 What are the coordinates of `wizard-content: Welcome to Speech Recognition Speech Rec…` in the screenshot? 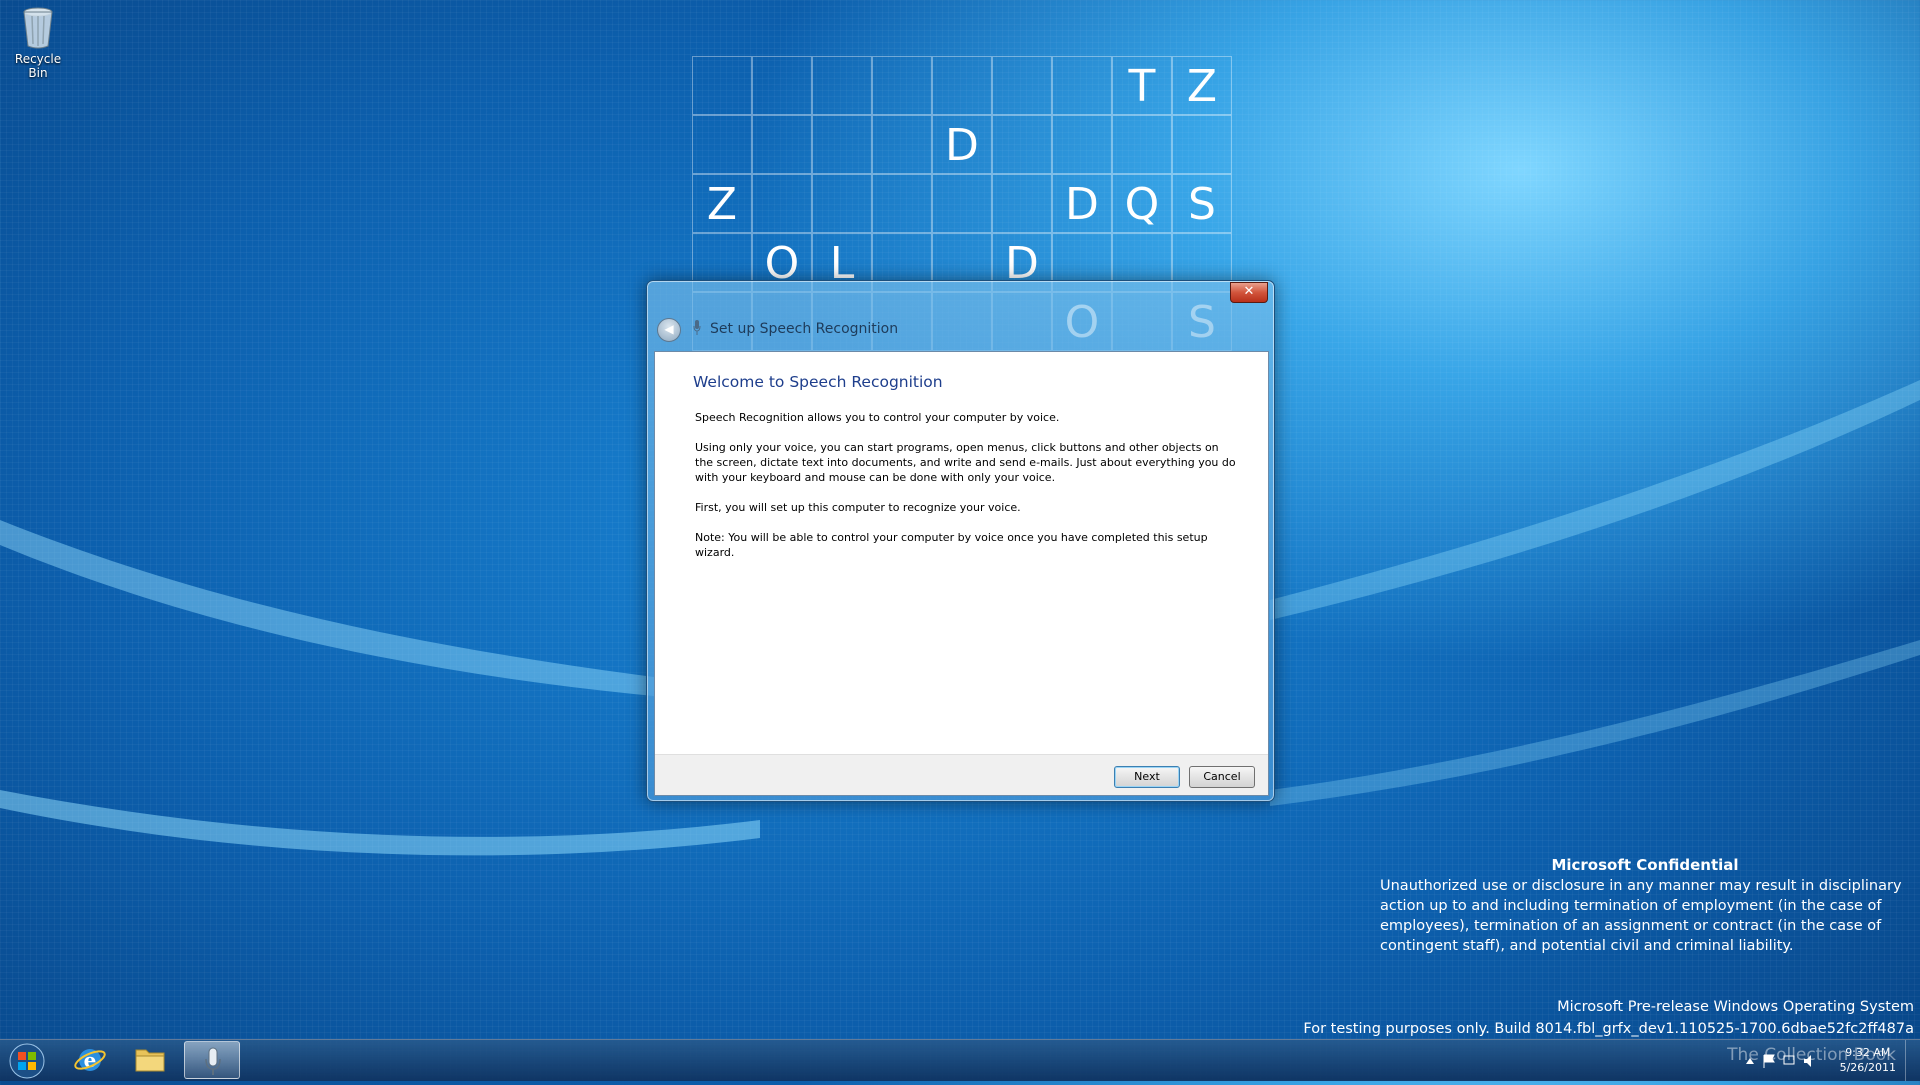 It's located at (961, 573).